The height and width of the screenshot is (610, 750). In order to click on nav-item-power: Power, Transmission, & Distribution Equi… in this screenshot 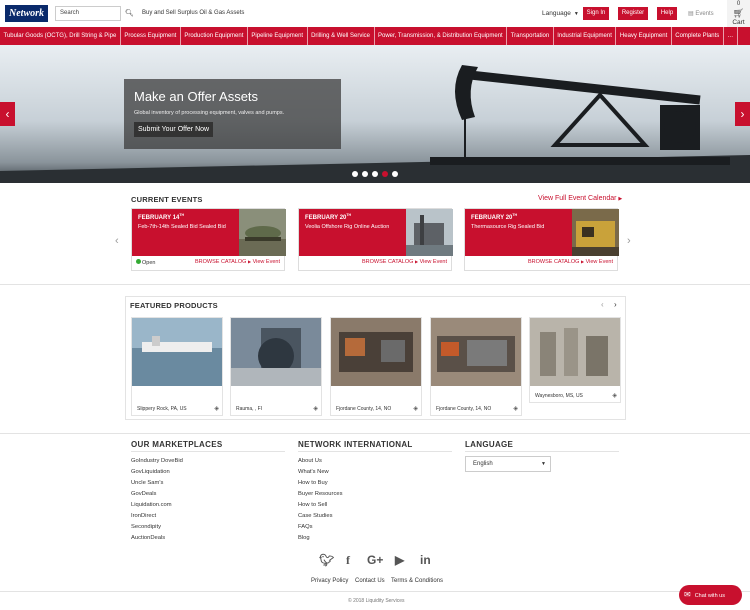, I will do `click(441, 36)`.